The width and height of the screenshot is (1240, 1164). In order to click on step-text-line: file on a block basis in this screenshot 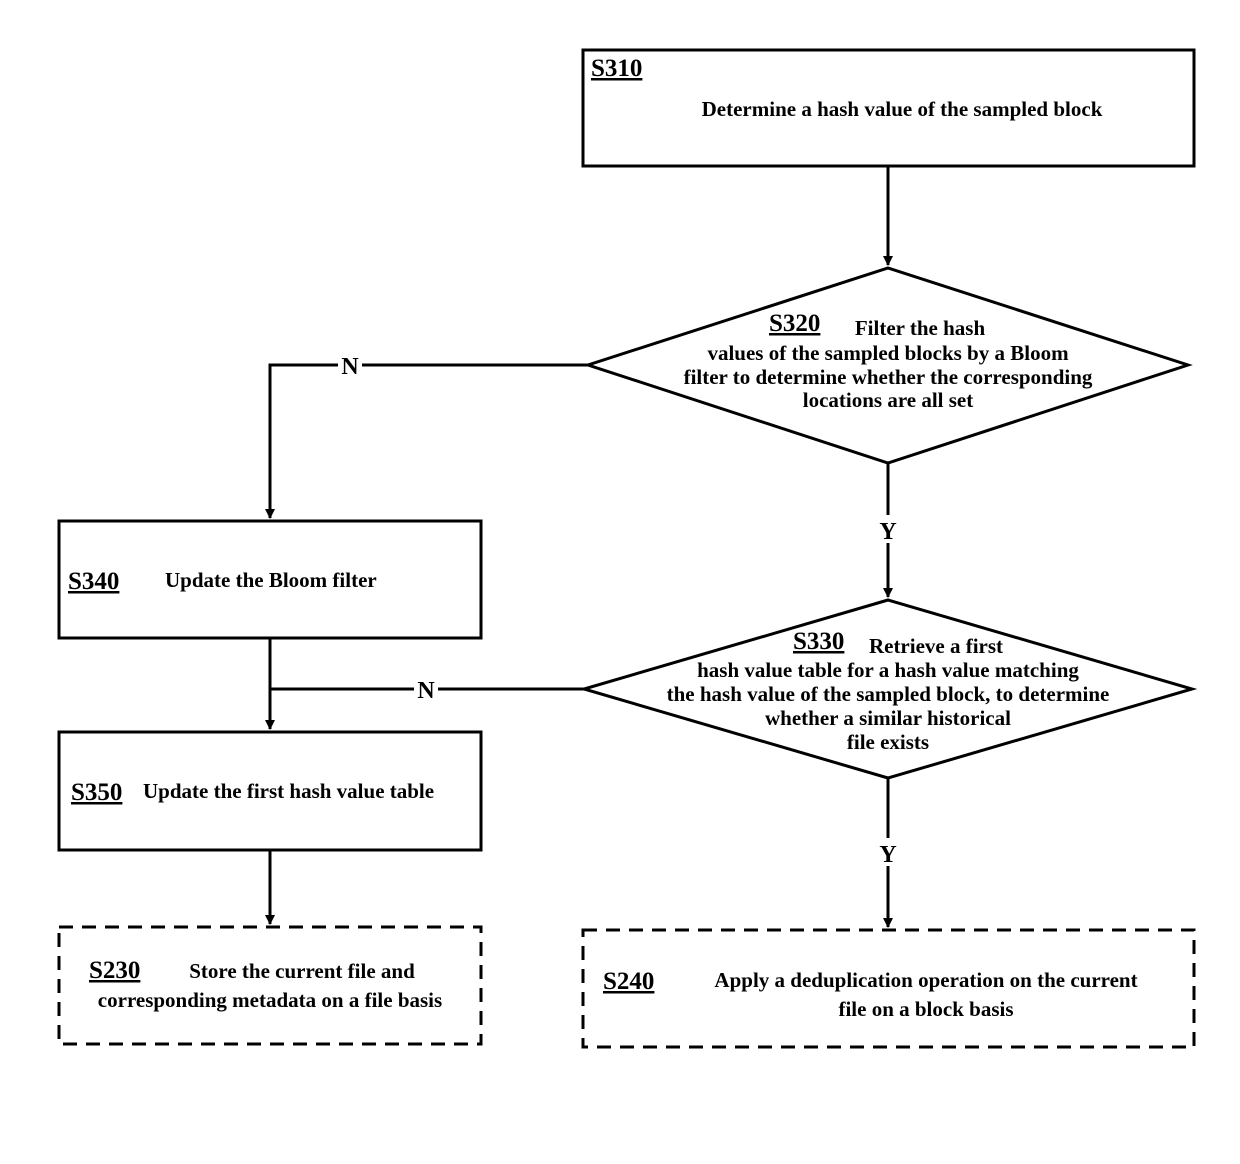, I will do `click(925, 1009)`.